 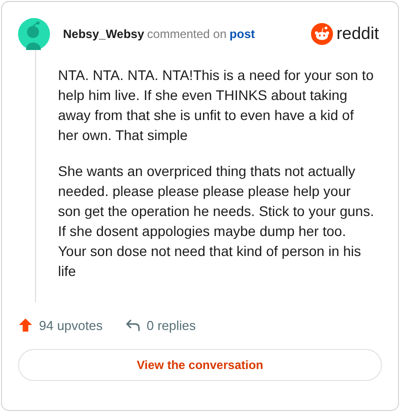 What do you see at coordinates (103, 34) in the screenshot?
I see `author-name: Nebsy_Websy` at bounding box center [103, 34].